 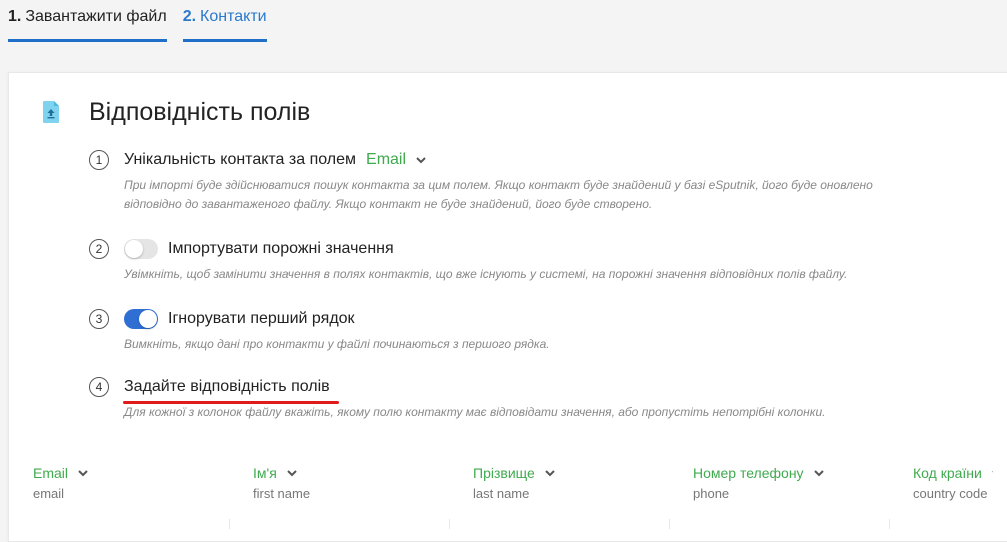 I want to click on step-title-text: Імпортувати порожні значення, so click(x=281, y=248).